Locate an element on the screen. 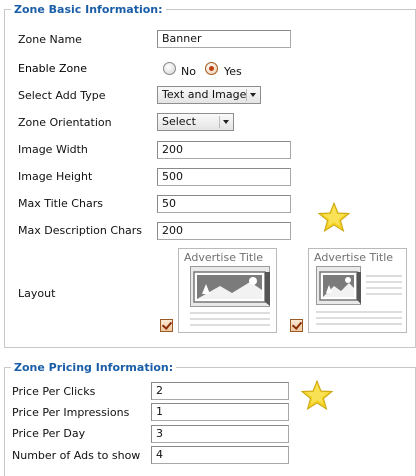 Image resolution: width=416 pixels, height=476 pixels. price-day-label: Price Per Day is located at coordinates (49, 433).